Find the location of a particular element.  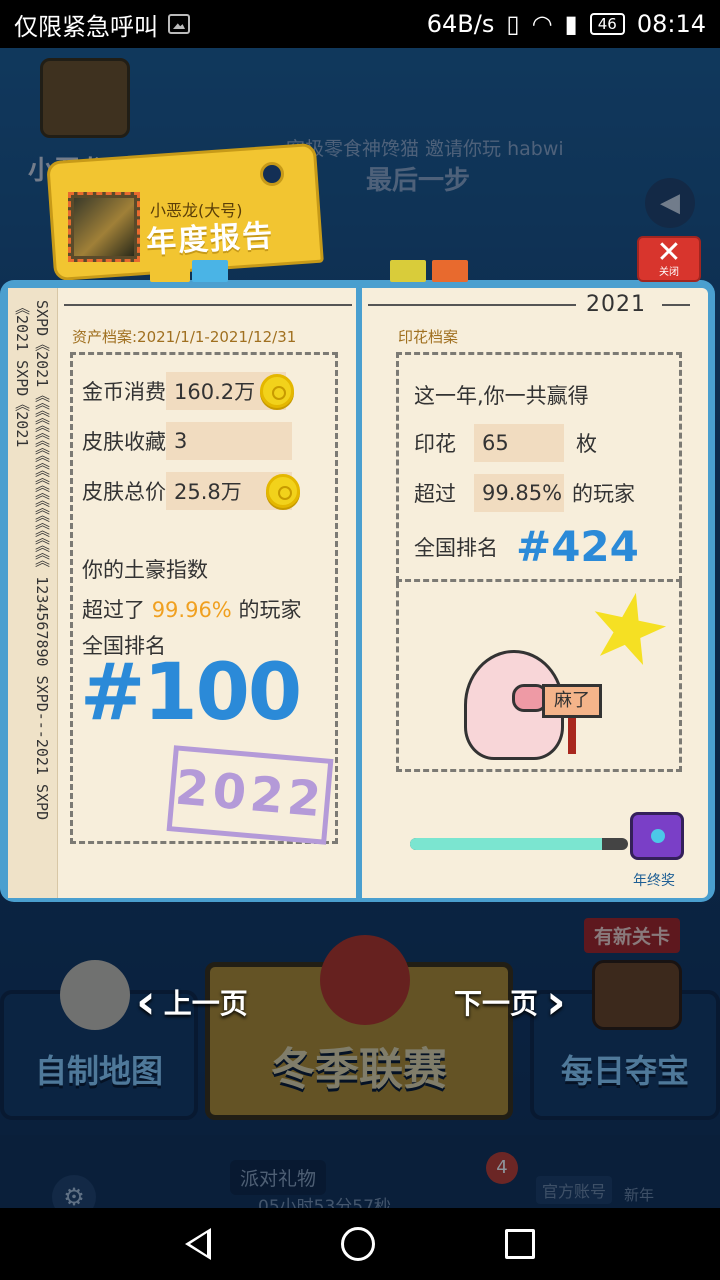

next-page-button: 下一页 › is located at coordinates (510, 1002).